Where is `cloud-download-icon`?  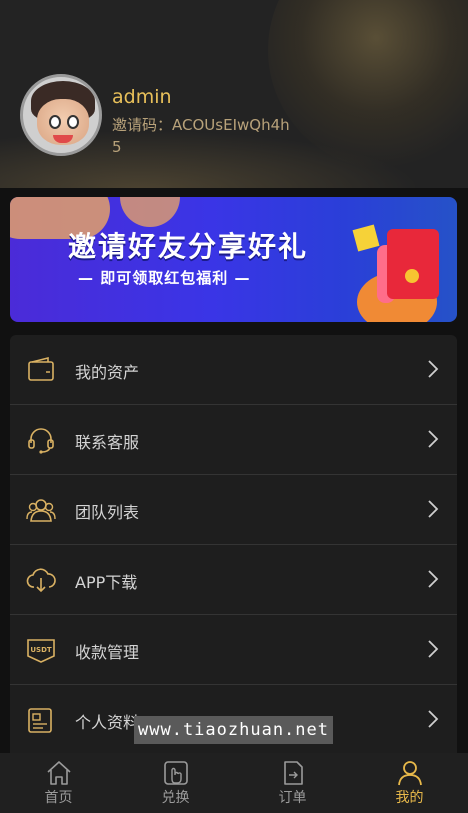 cloud-download-icon is located at coordinates (41, 580).